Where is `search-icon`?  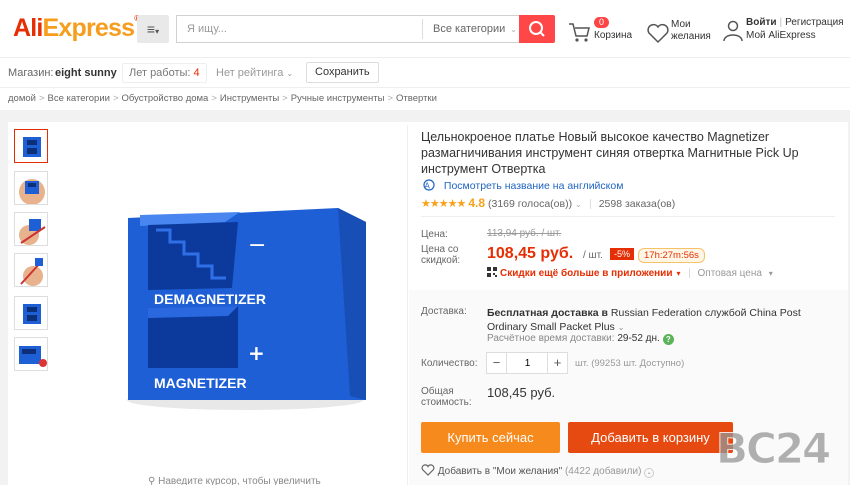 search-icon is located at coordinates (537, 29).